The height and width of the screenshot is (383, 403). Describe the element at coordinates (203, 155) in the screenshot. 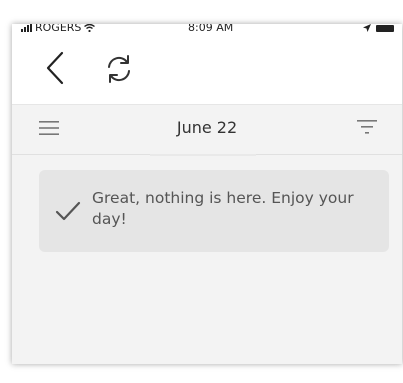

I see `date-tab-indicator` at that location.